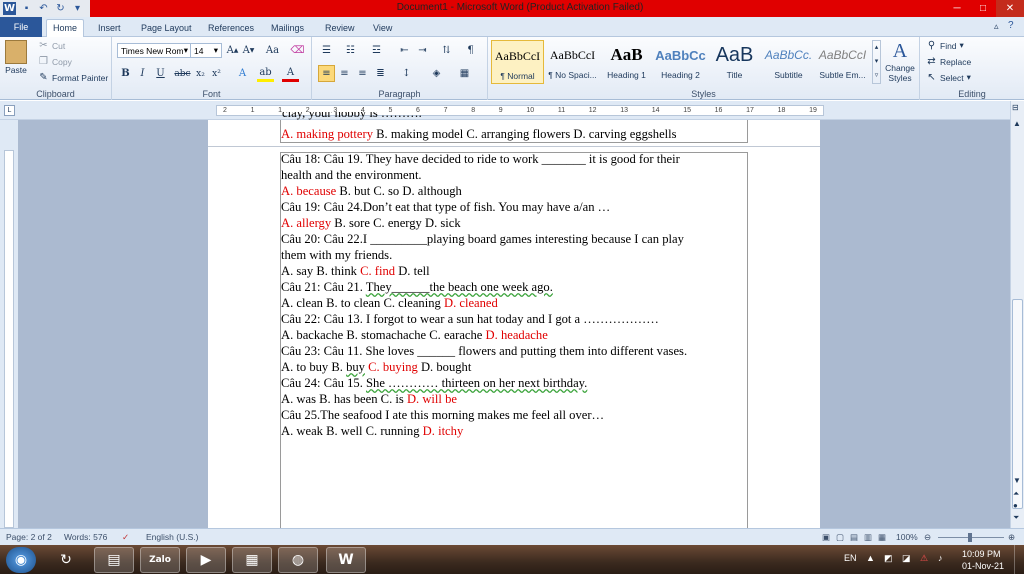 This screenshot has width=1024, height=574. I want to click on styles-scroll: ▴ ▾ ▿, so click(876, 62).